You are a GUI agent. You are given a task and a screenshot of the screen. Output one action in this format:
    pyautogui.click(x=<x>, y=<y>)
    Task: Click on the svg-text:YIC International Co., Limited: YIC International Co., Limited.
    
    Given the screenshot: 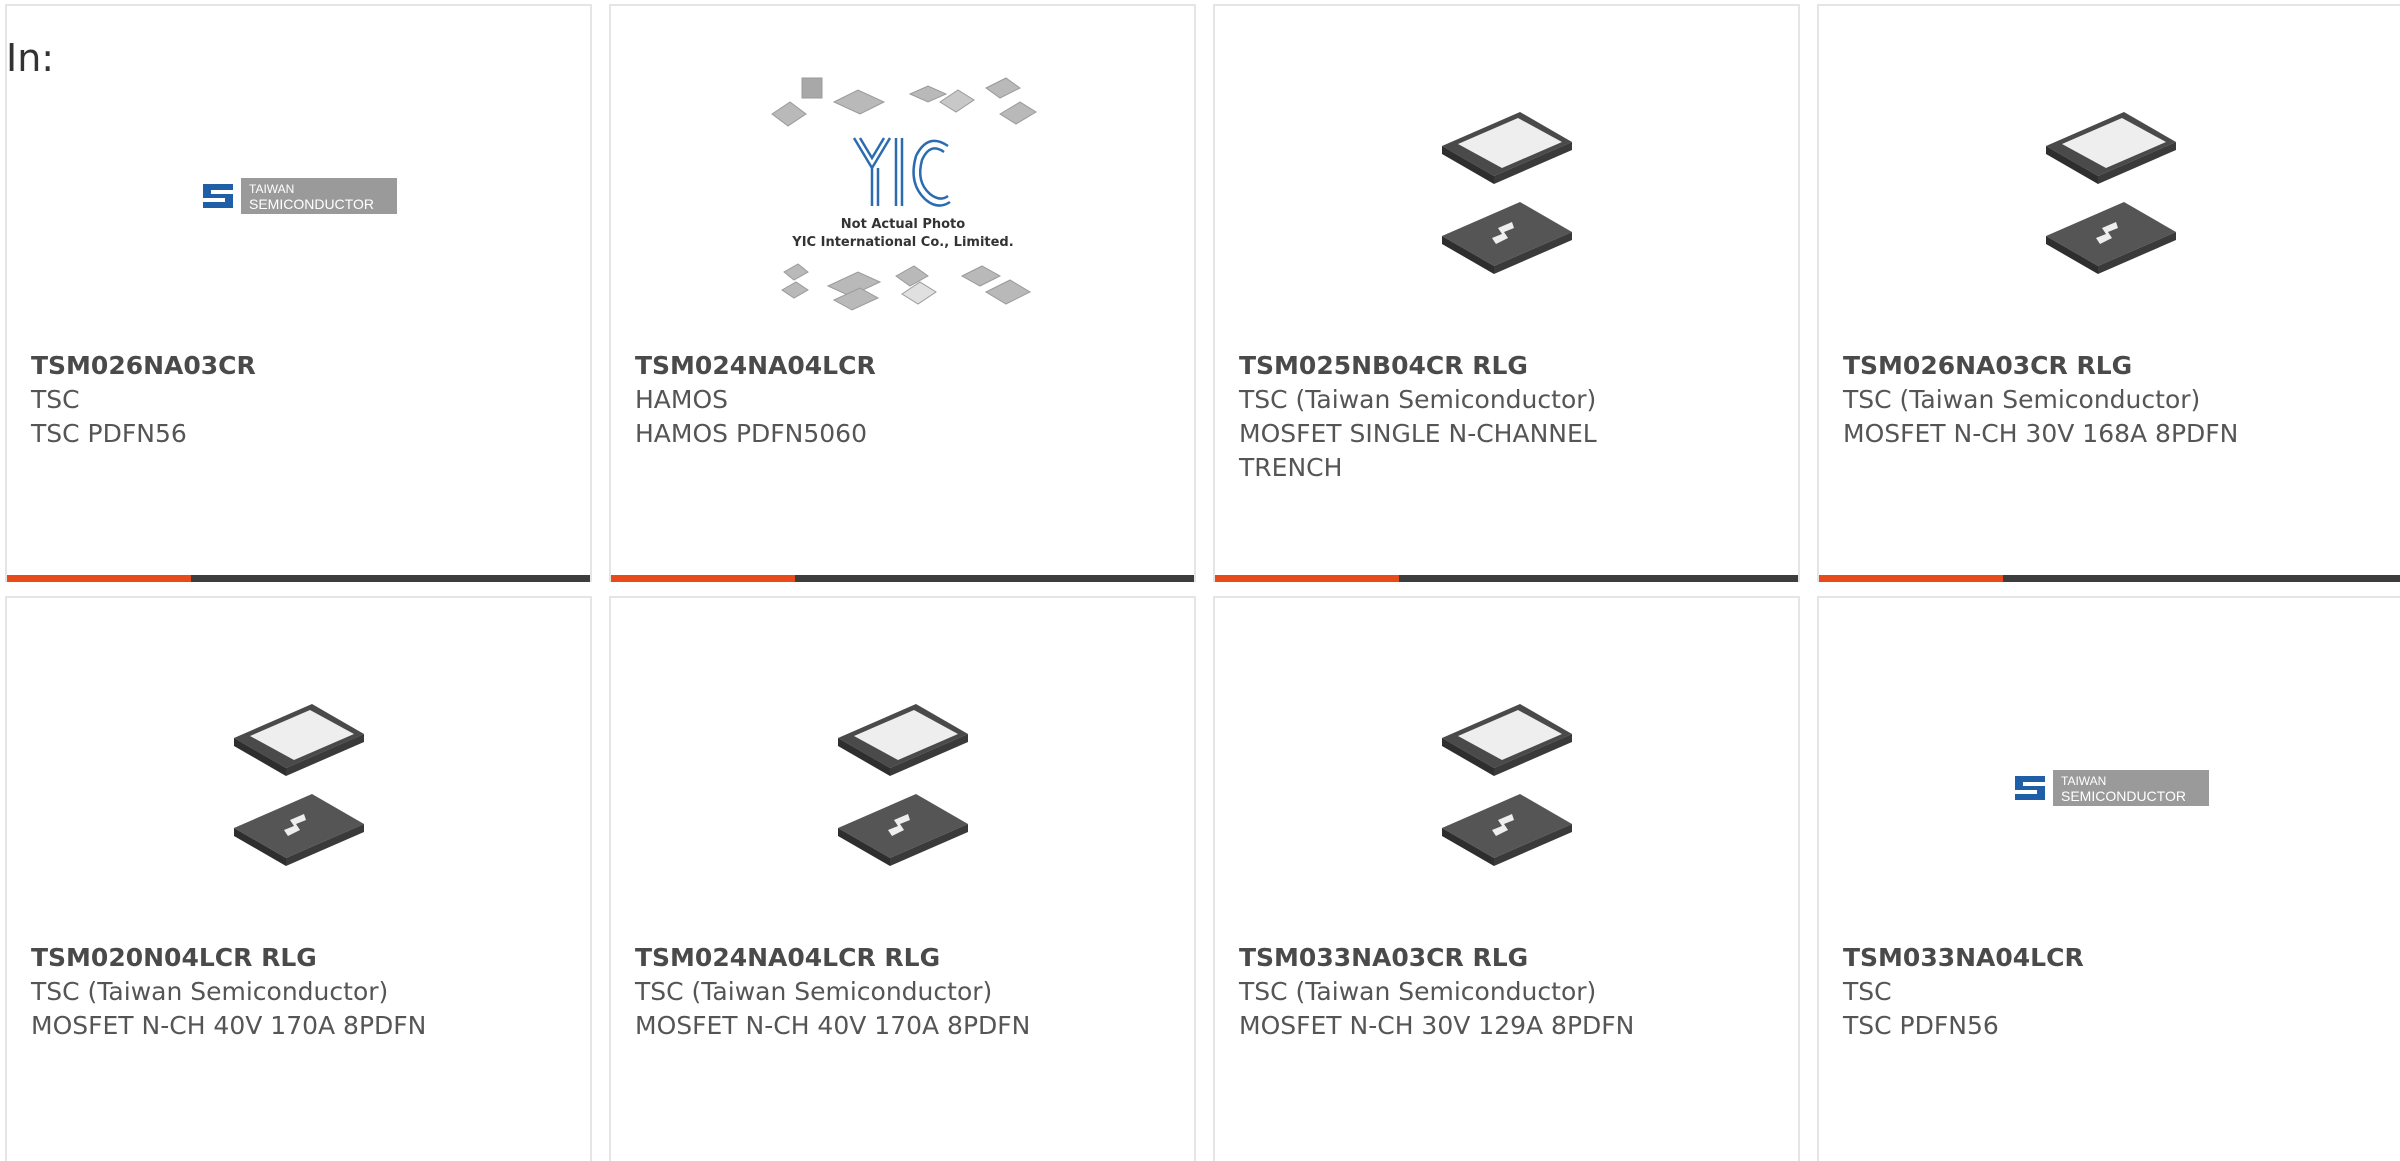 What is the action you would take?
    pyautogui.click(x=902, y=242)
    